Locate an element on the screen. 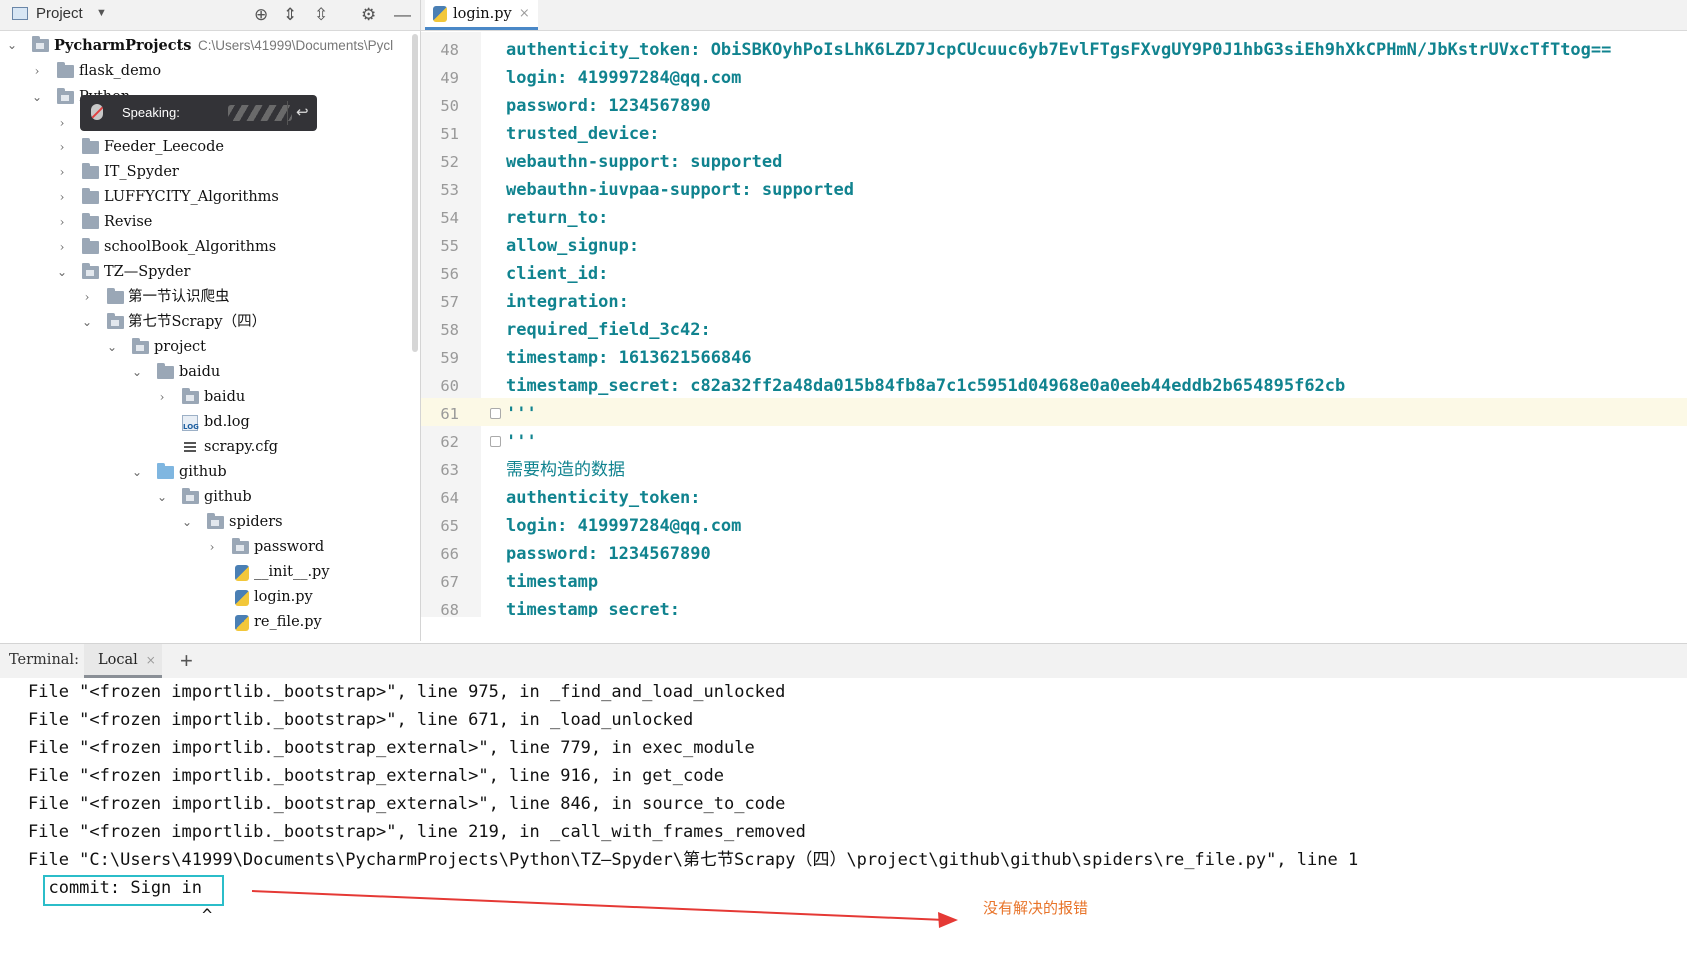 This screenshot has height=955, width=1687. tree-item-label: PycharmProjects is located at coordinates (123, 45).